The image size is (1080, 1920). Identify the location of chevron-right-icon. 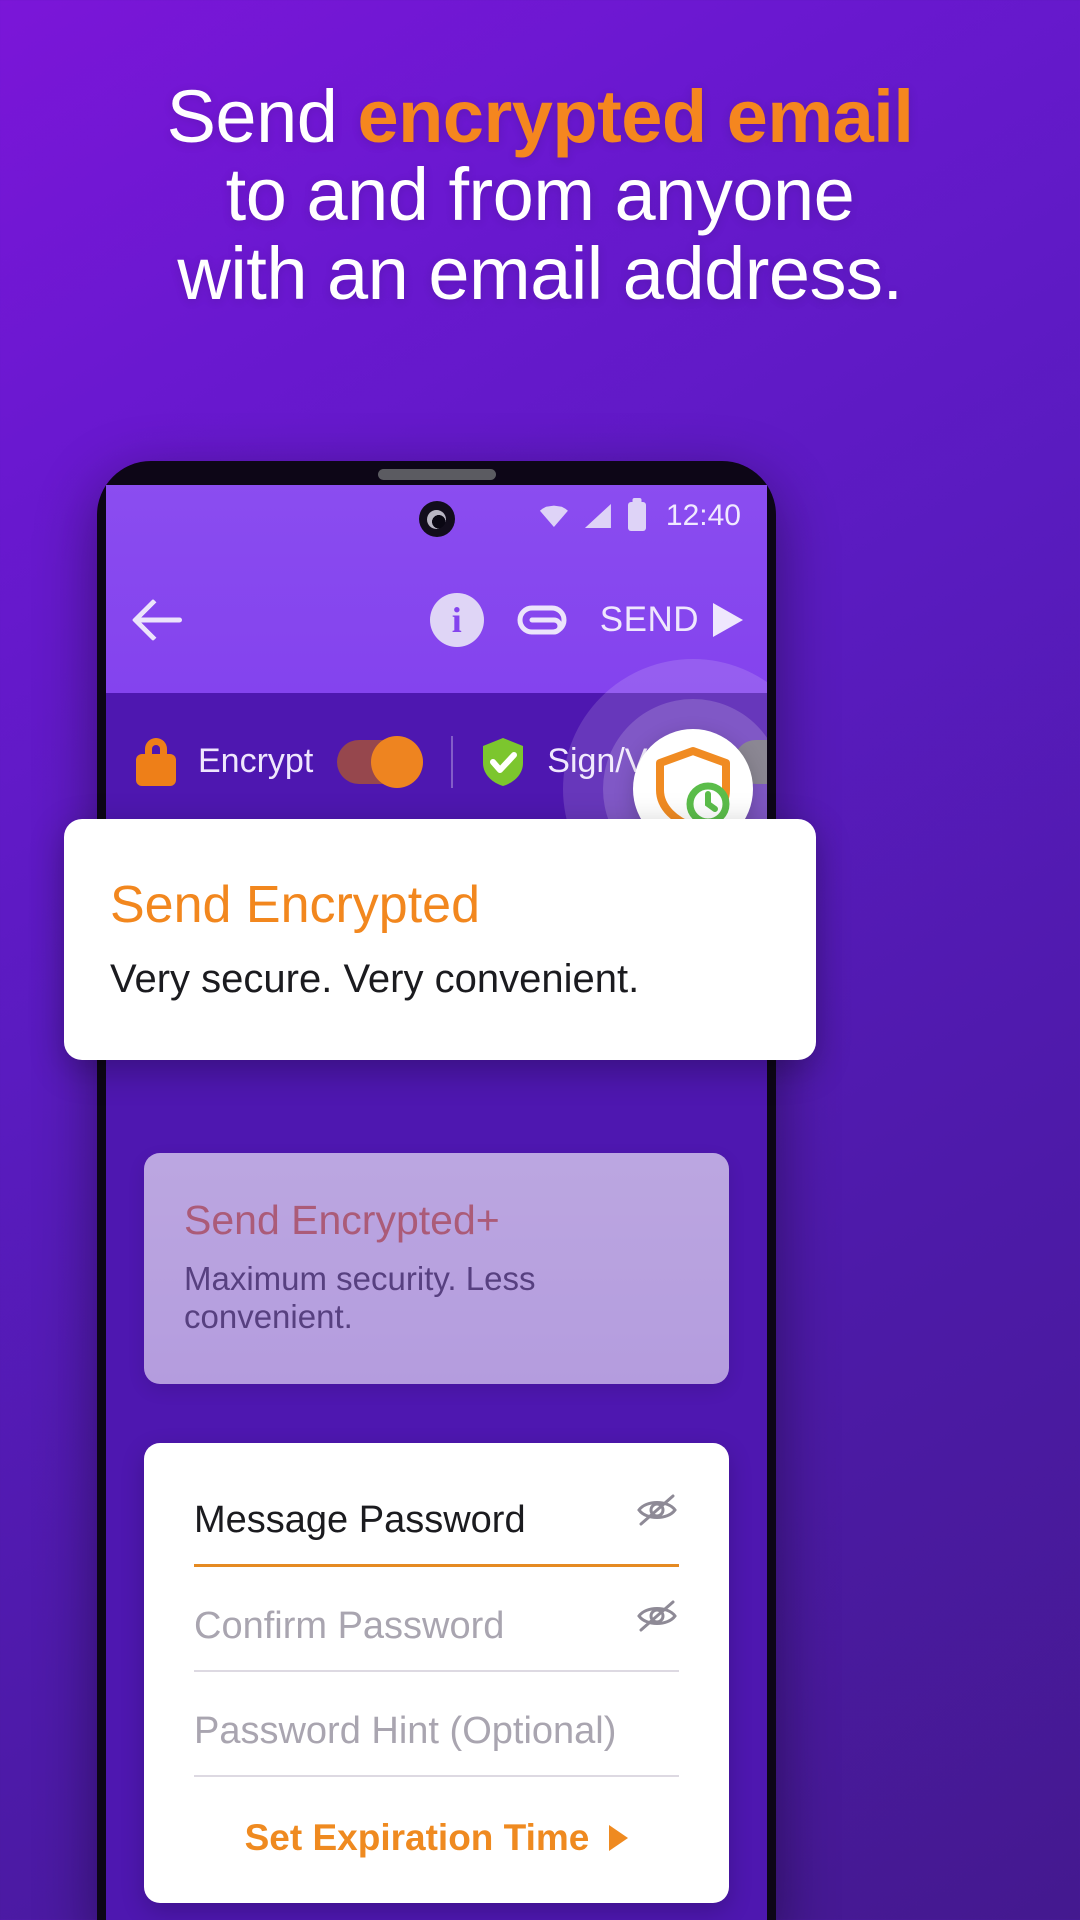
(619, 1838).